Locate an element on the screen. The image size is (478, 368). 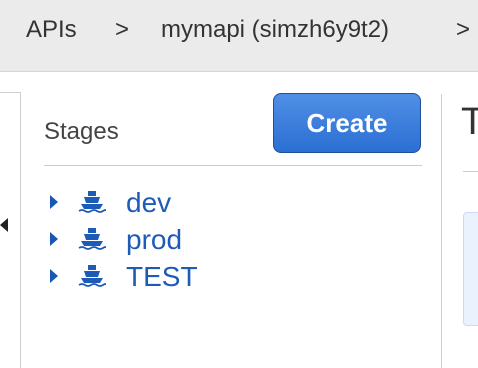
stage-detail-heading: T is located at coordinates (469, 122).